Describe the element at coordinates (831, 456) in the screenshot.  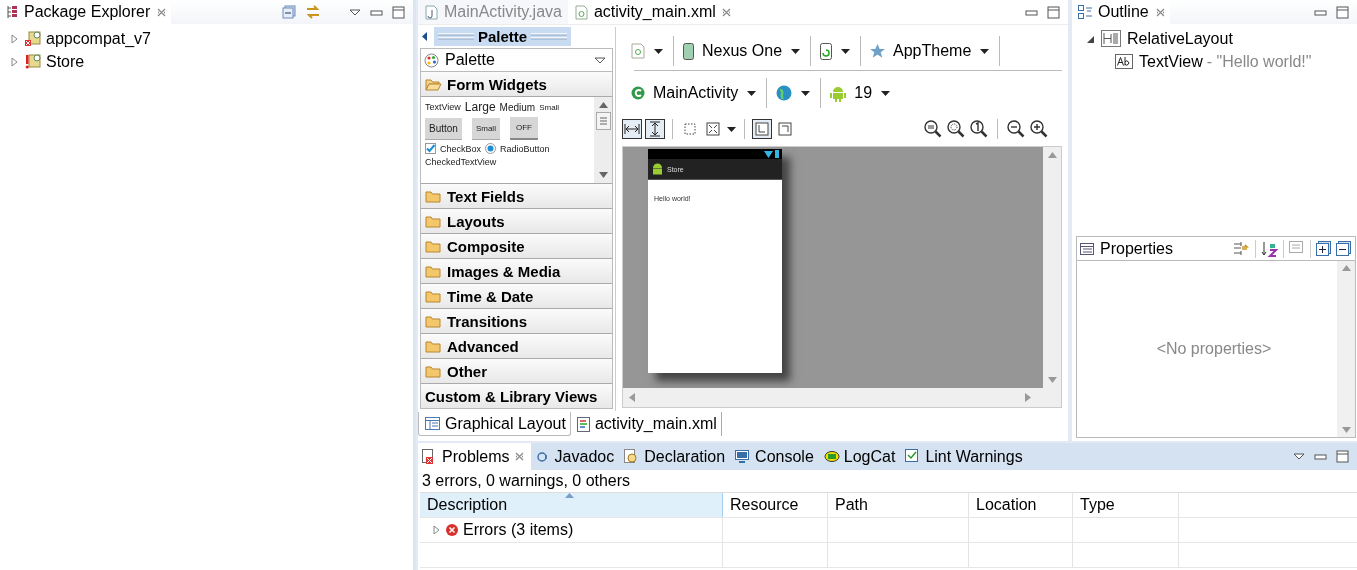
I see `logcat-icon` at that location.